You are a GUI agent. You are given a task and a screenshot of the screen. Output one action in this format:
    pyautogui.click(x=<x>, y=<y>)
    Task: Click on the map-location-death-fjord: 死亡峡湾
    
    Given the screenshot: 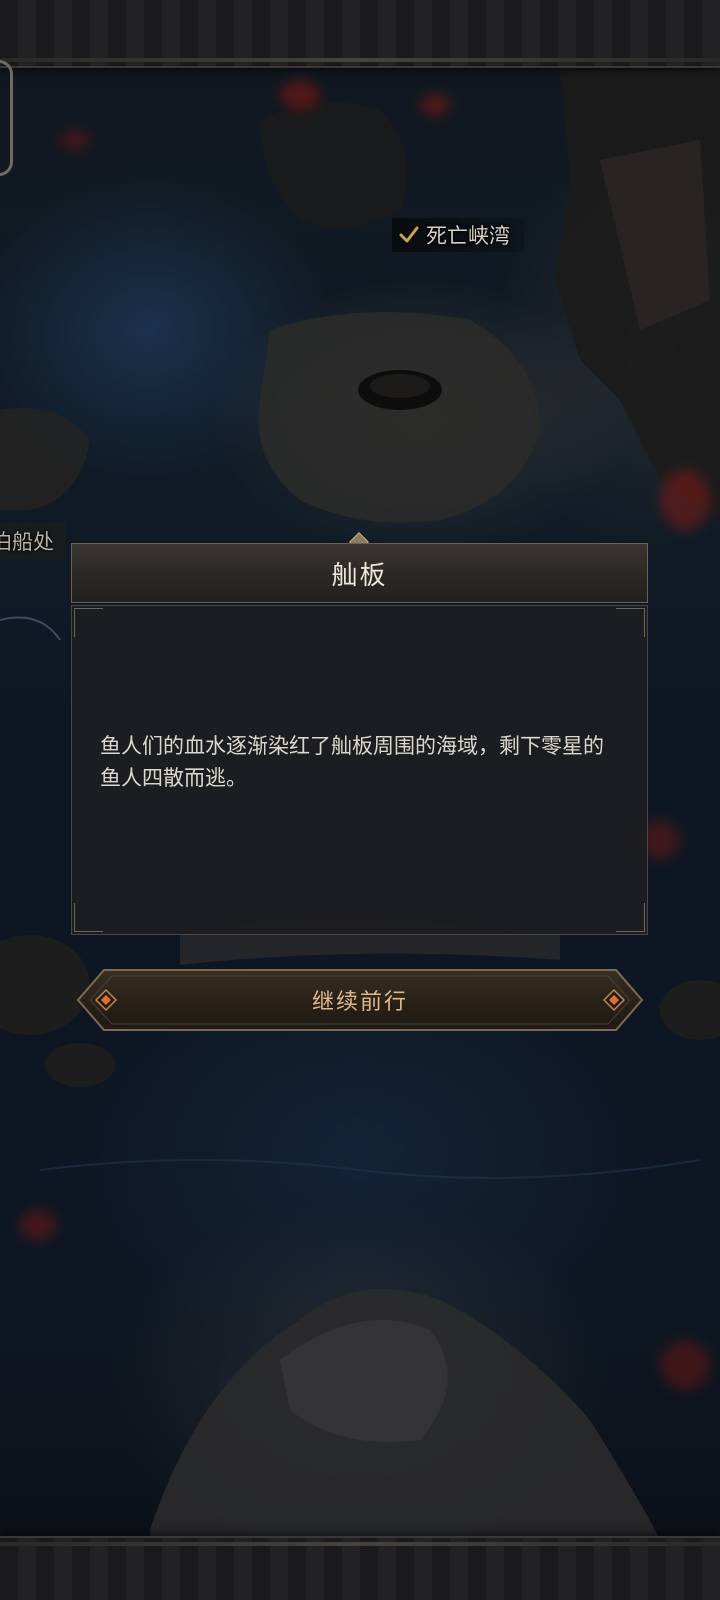 What is the action you would take?
    pyautogui.click(x=458, y=235)
    